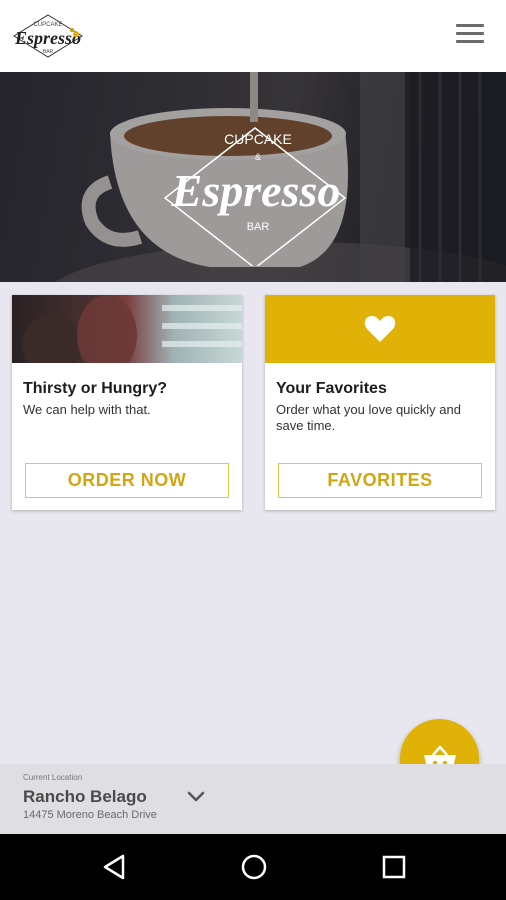  What do you see at coordinates (253, 36) in the screenshot?
I see `app-header: CUPCAKE Espresso BAR` at bounding box center [253, 36].